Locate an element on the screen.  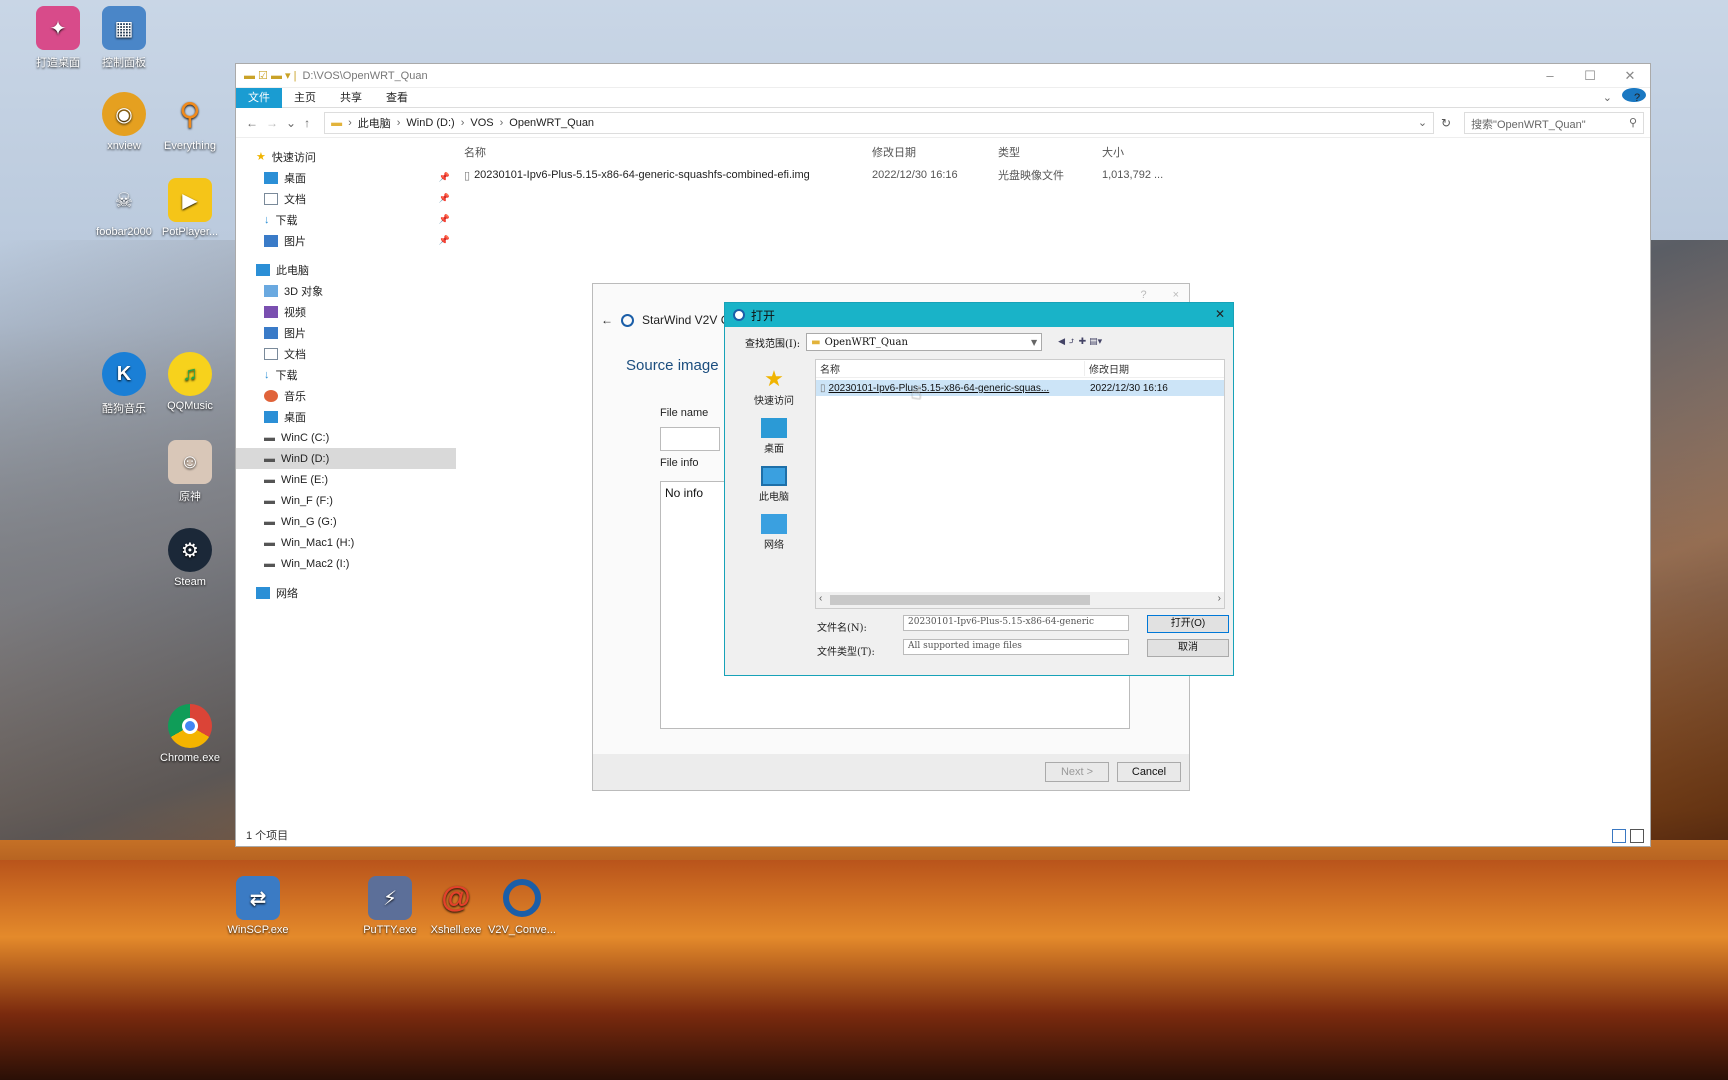
desktop-icon-a: ✦ 打造桌面 is located at coordinates (58, 38).